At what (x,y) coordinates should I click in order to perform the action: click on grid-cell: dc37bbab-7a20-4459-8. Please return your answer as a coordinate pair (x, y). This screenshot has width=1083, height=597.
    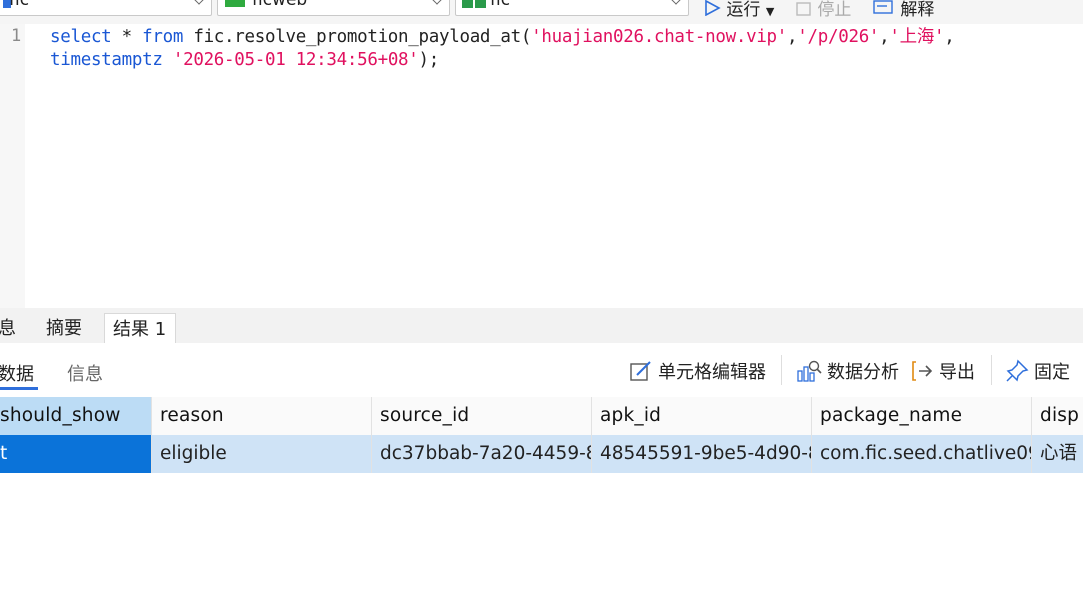
    Looking at the image, I should click on (482, 454).